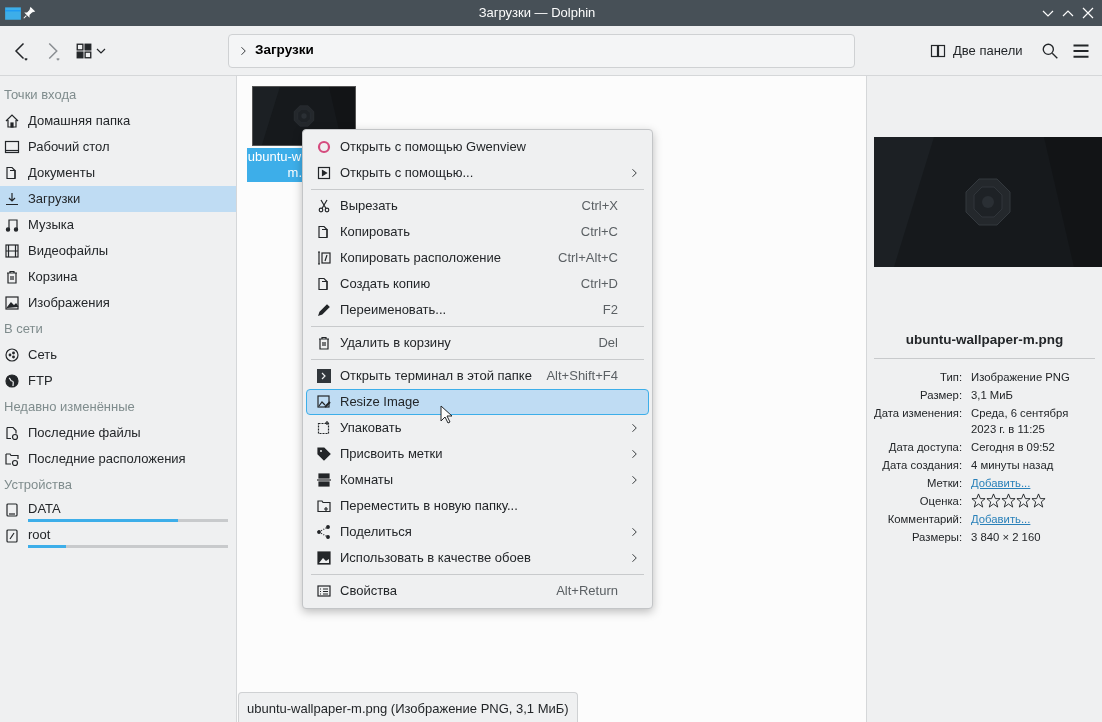 The height and width of the screenshot is (722, 1102). What do you see at coordinates (922, 466) in the screenshot?
I see `field-label: Дата создания:` at bounding box center [922, 466].